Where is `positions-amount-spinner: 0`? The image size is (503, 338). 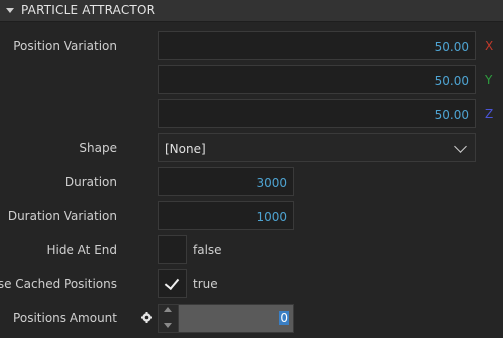 positions-amount-spinner: 0 is located at coordinates (226, 318).